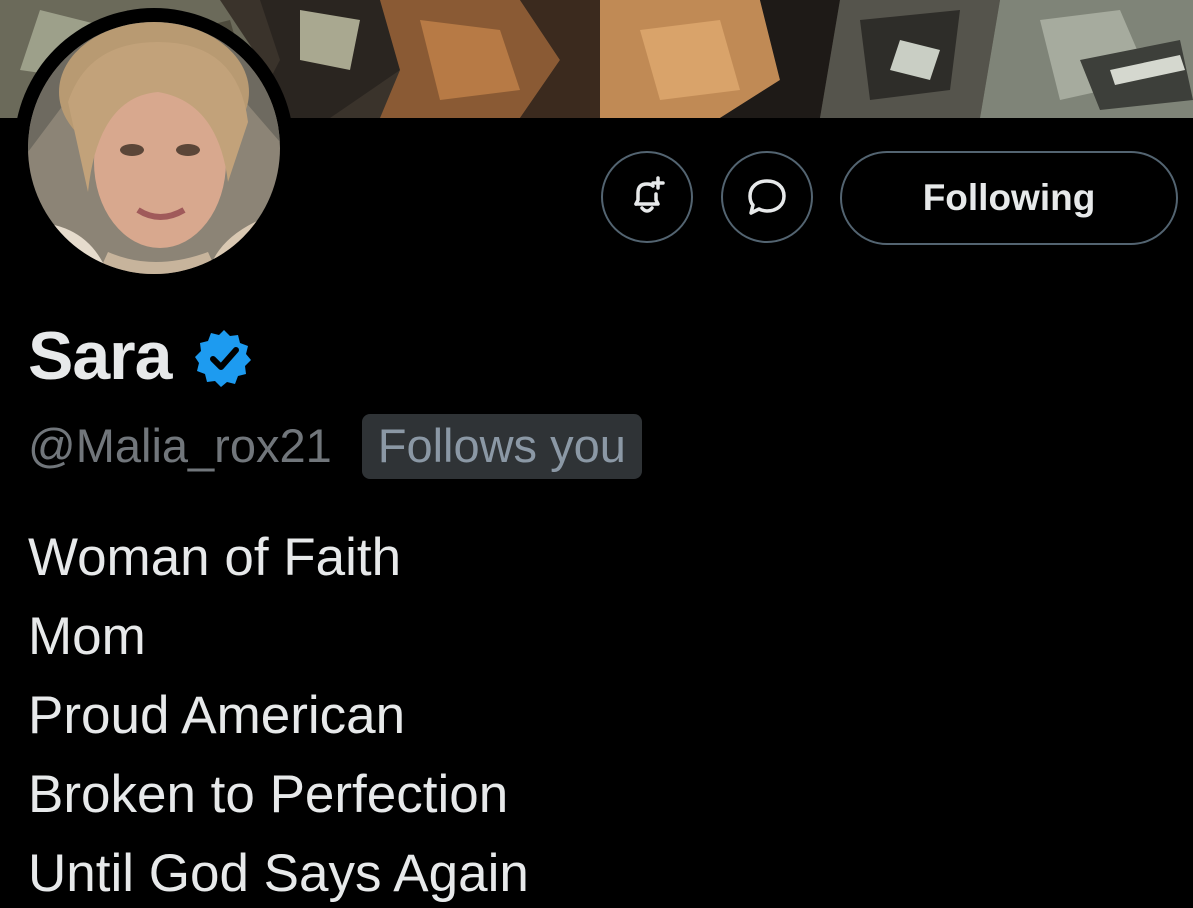 This screenshot has width=1193, height=908. What do you see at coordinates (87, 636) in the screenshot?
I see `bio-line: Mom` at bounding box center [87, 636].